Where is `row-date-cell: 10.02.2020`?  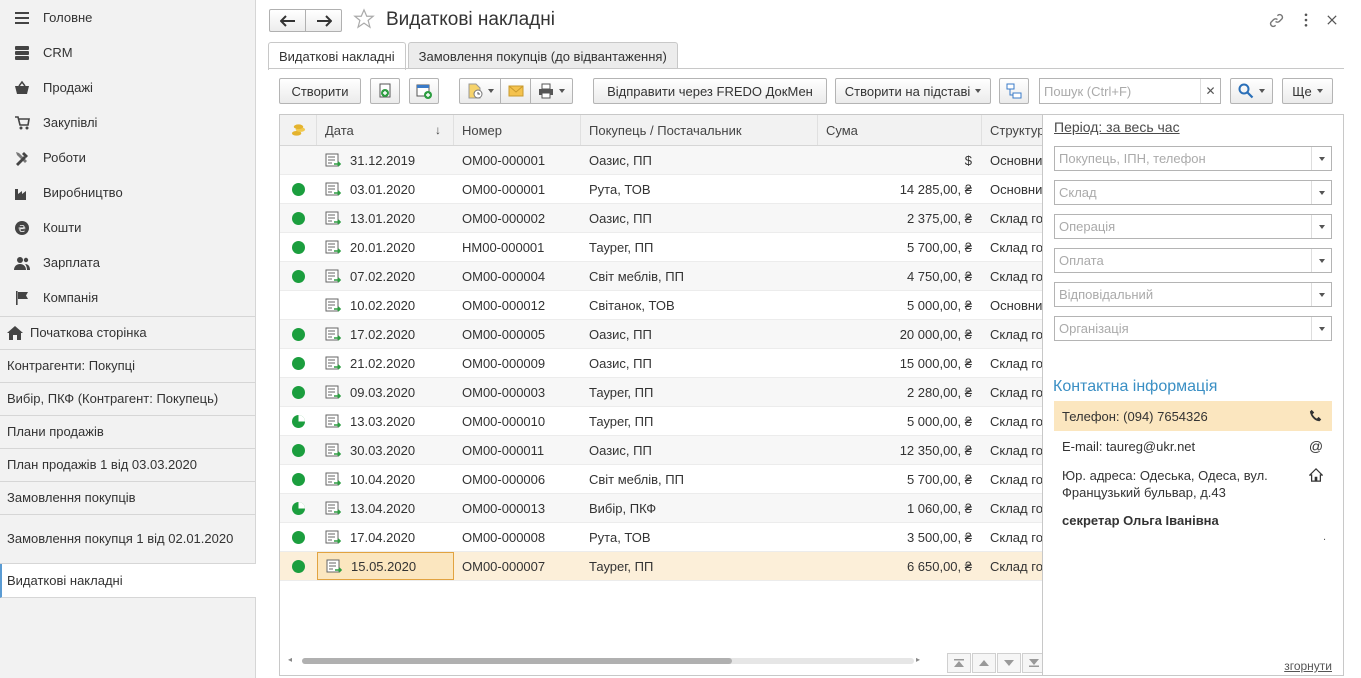
row-date-cell: 10.02.2020 is located at coordinates (385, 305).